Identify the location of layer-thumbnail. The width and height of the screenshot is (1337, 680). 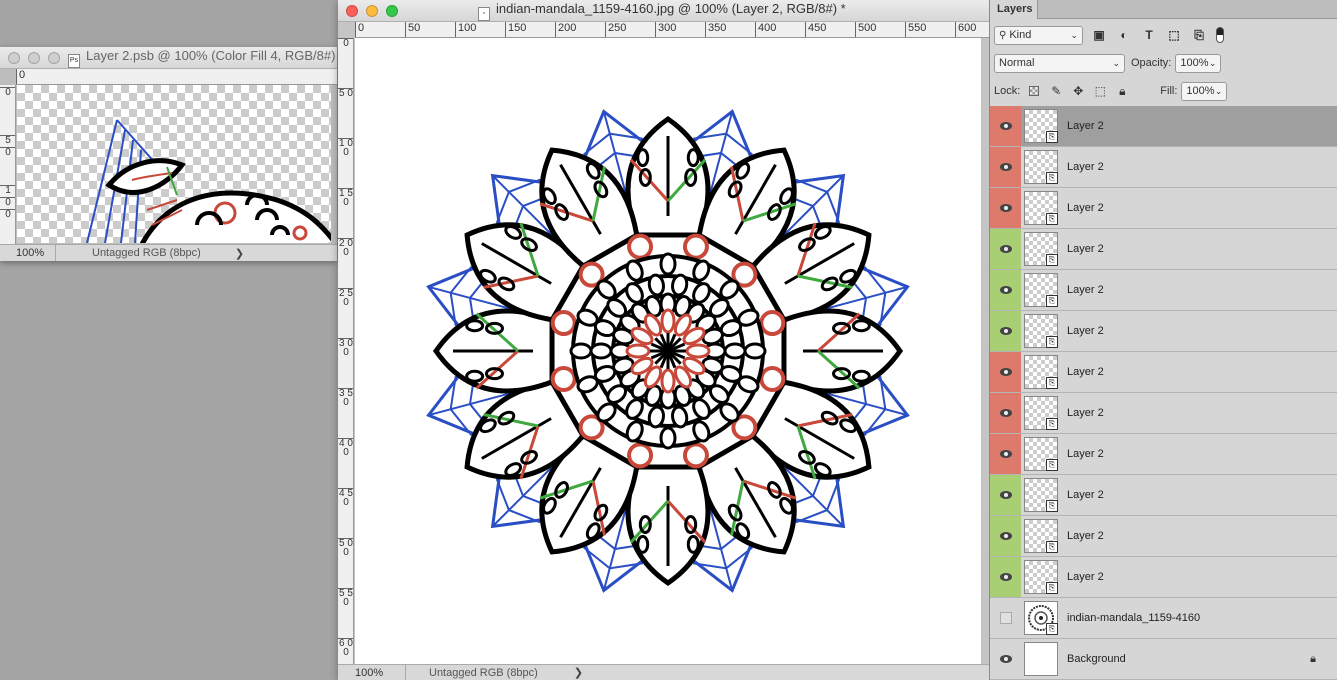
(1041, 659).